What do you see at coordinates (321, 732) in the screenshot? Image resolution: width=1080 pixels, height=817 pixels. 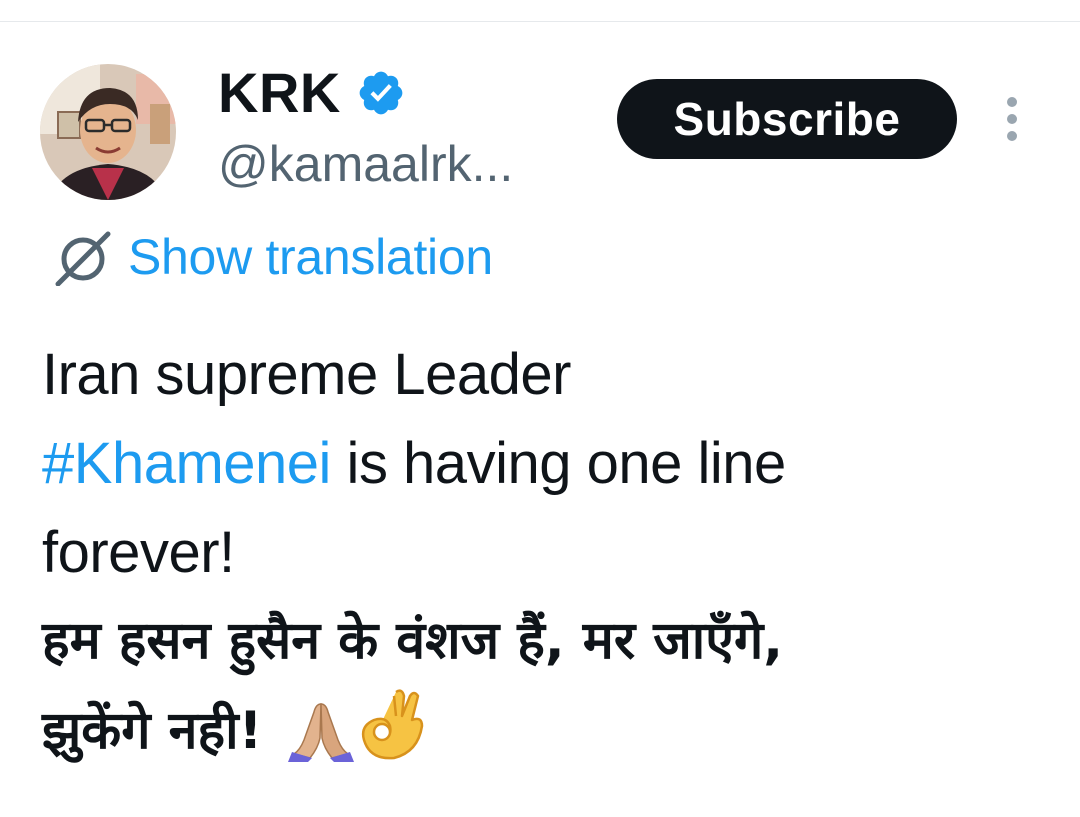 I see `folded-hands-emoji-icon` at bounding box center [321, 732].